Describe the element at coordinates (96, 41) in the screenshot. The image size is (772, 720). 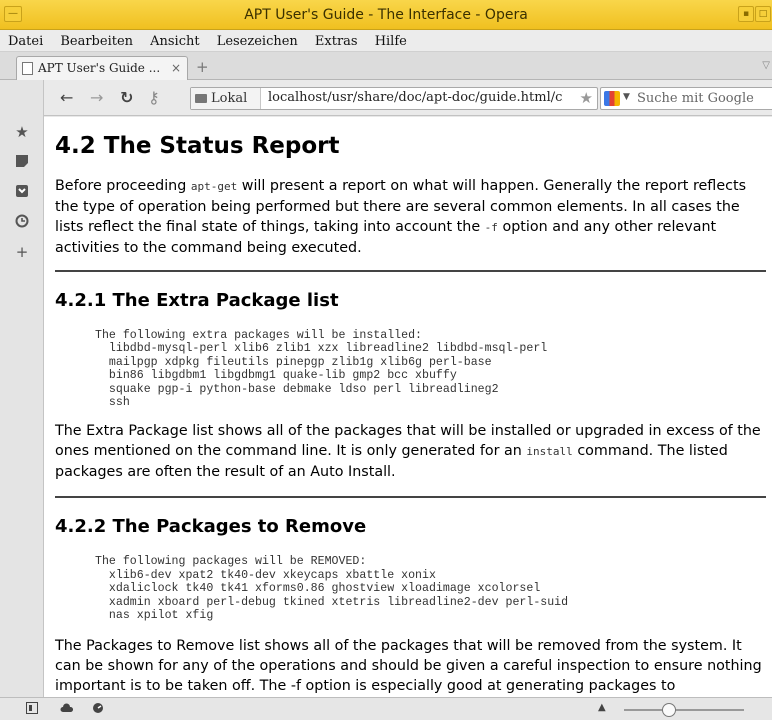
I see `menu-bearbeiten: Bearbeiten` at that location.